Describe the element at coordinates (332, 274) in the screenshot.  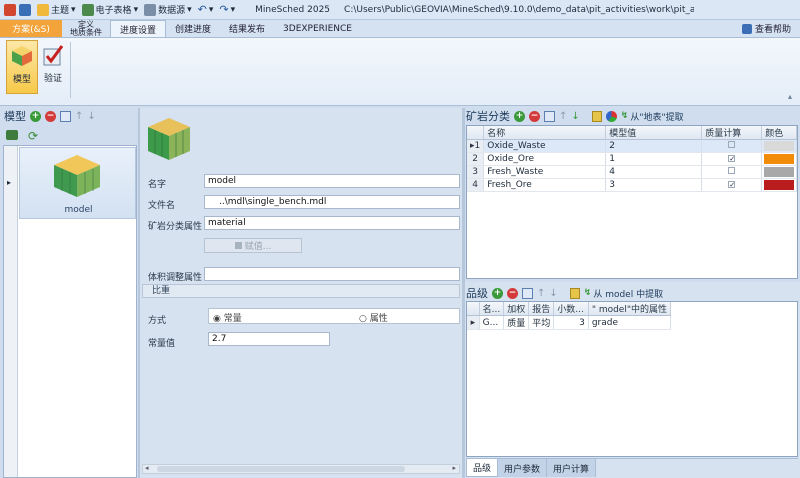
I see `volume-field` at that location.